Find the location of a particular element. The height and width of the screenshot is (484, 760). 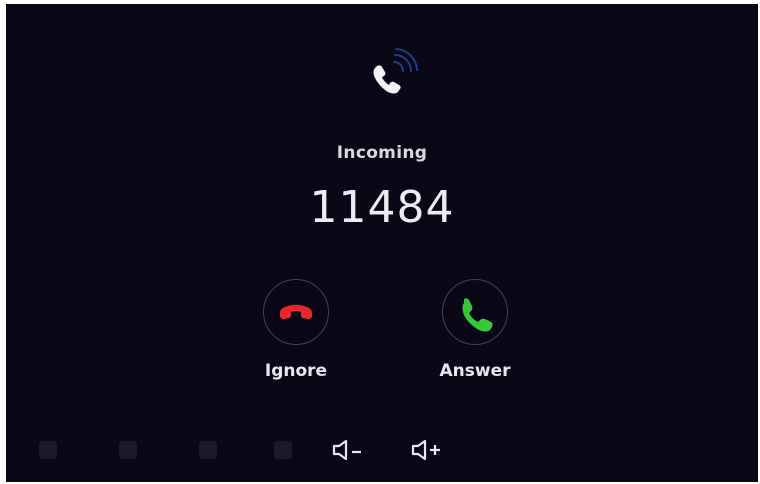

volume-up-icon is located at coordinates (427, 450).